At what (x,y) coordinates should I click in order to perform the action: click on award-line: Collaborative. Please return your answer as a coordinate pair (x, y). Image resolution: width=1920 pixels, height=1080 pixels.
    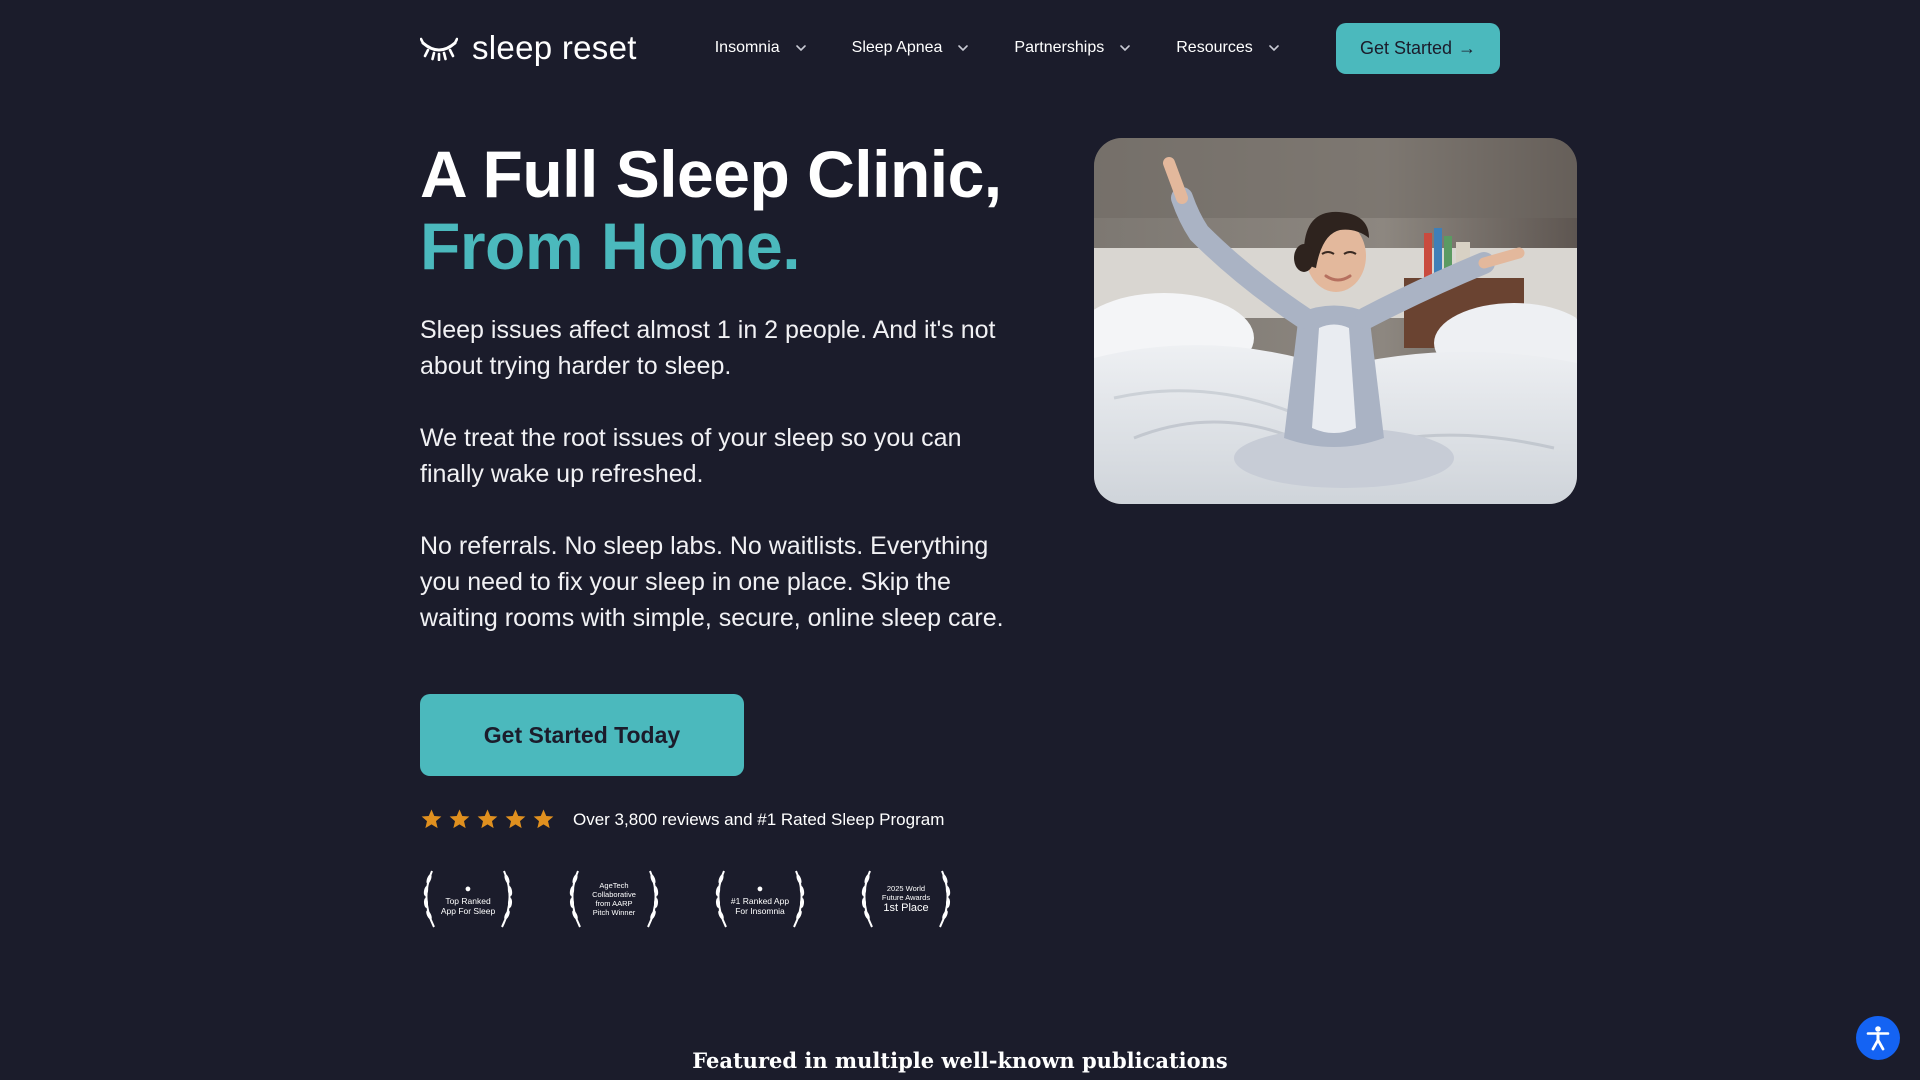
    Looking at the image, I should click on (614, 894).